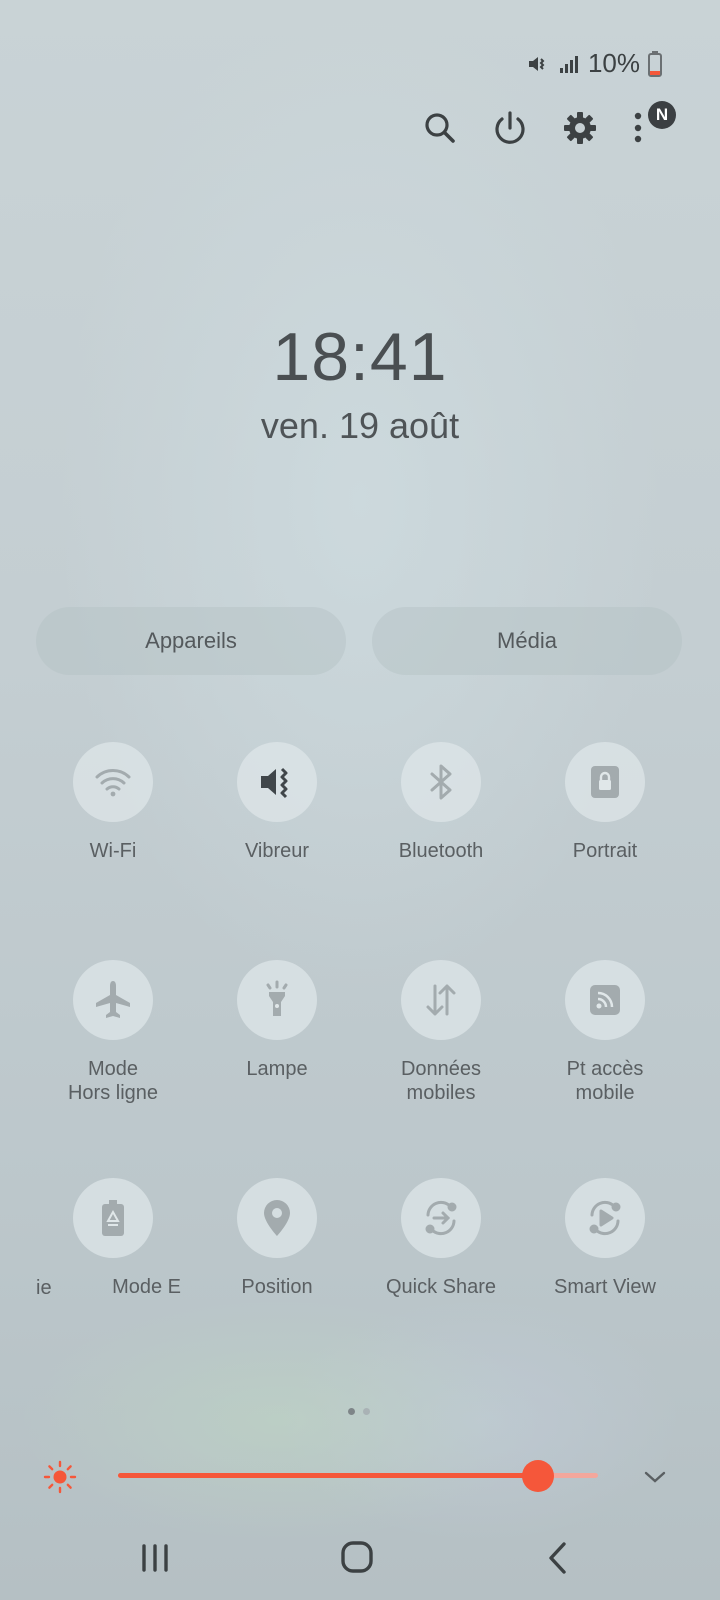 The image size is (720, 1600). Describe the element at coordinates (277, 1069) in the screenshot. I see `tile-label: Lampe` at that location.